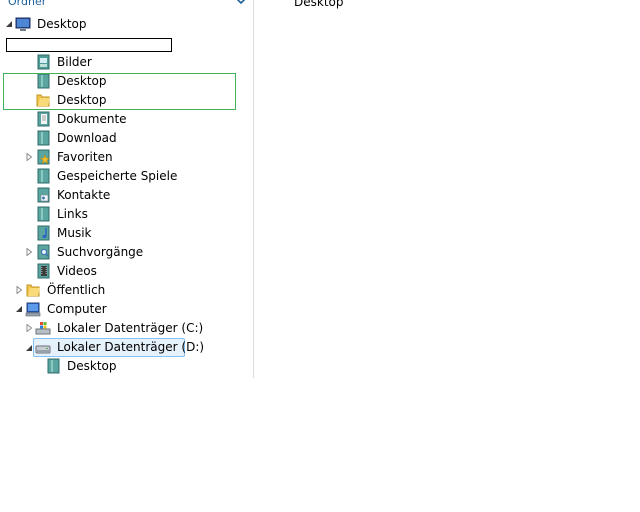  I want to click on drag-drop-highlight, so click(119, 91).